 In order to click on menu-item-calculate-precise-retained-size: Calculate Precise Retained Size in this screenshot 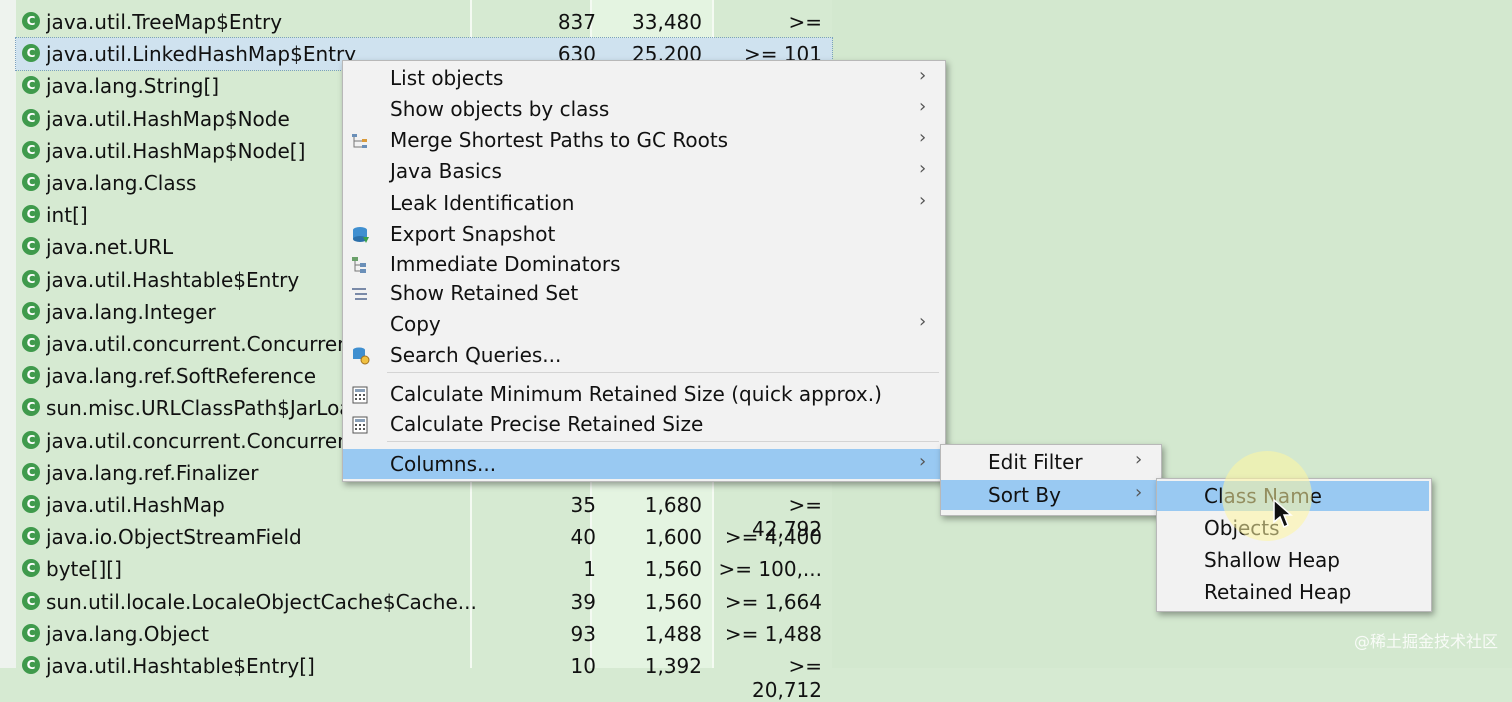, I will do `click(643, 424)`.